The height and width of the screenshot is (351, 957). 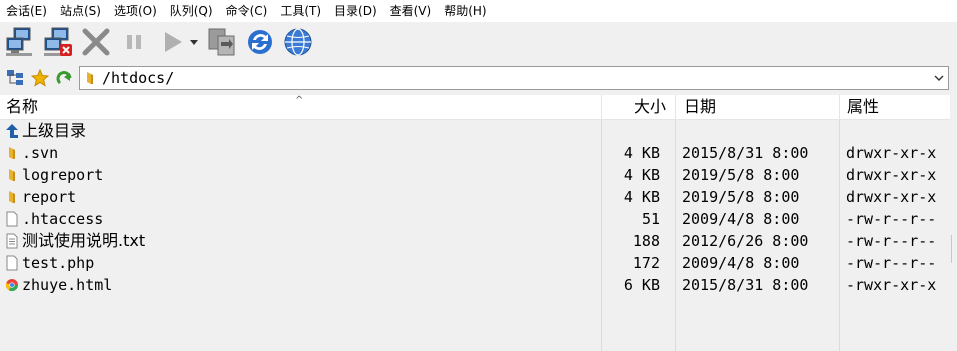 I want to click on row-name: .htaccess, so click(x=54, y=219).